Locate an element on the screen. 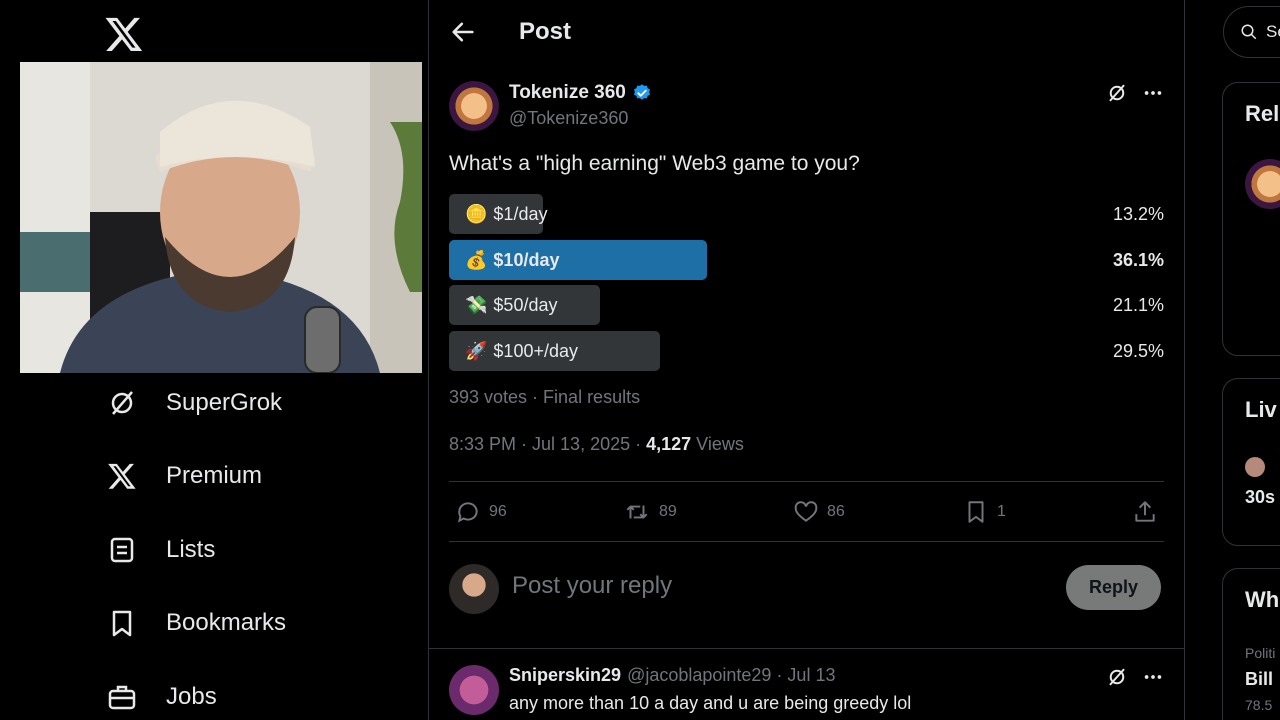 This screenshot has height=720, width=1280. nav-label-jobs: Jobs is located at coordinates (191, 696).